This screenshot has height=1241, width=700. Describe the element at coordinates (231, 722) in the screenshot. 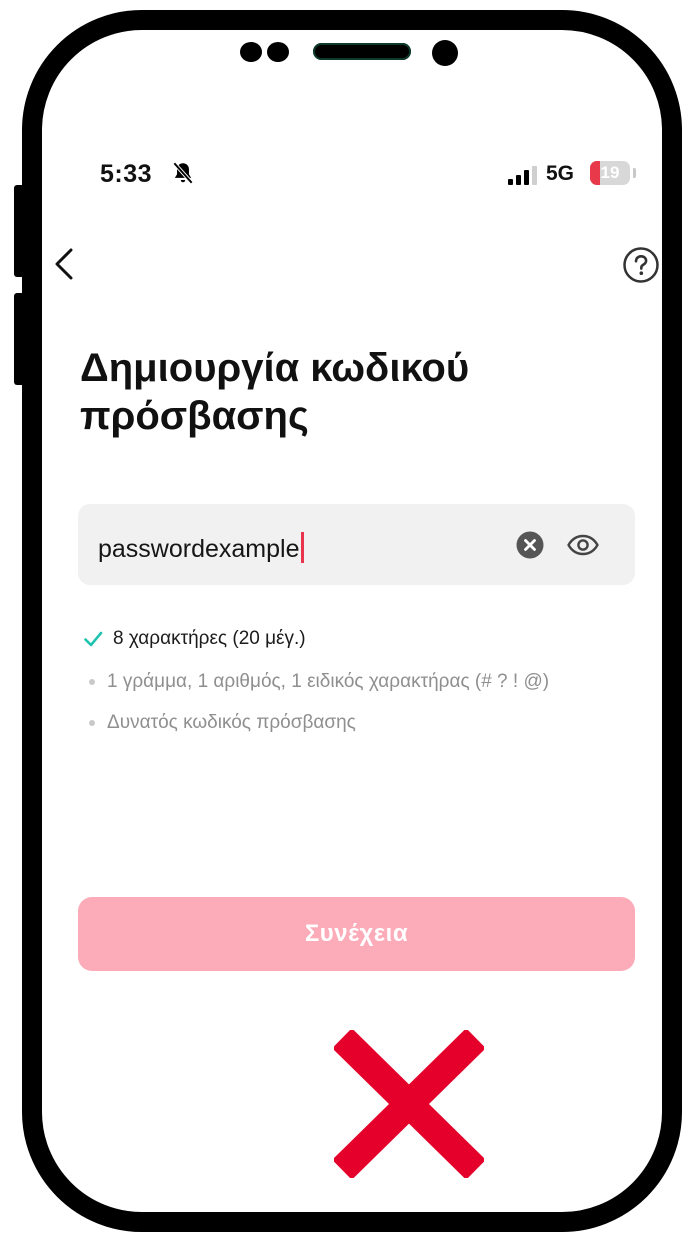

I see `requirement-text: Δυνατός κωδικός πρόσβασης` at that location.